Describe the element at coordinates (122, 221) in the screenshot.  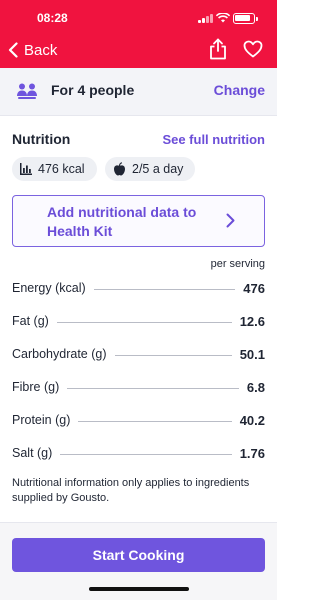
I see `health-kit-label: Add nutritional data to Health Kit` at that location.